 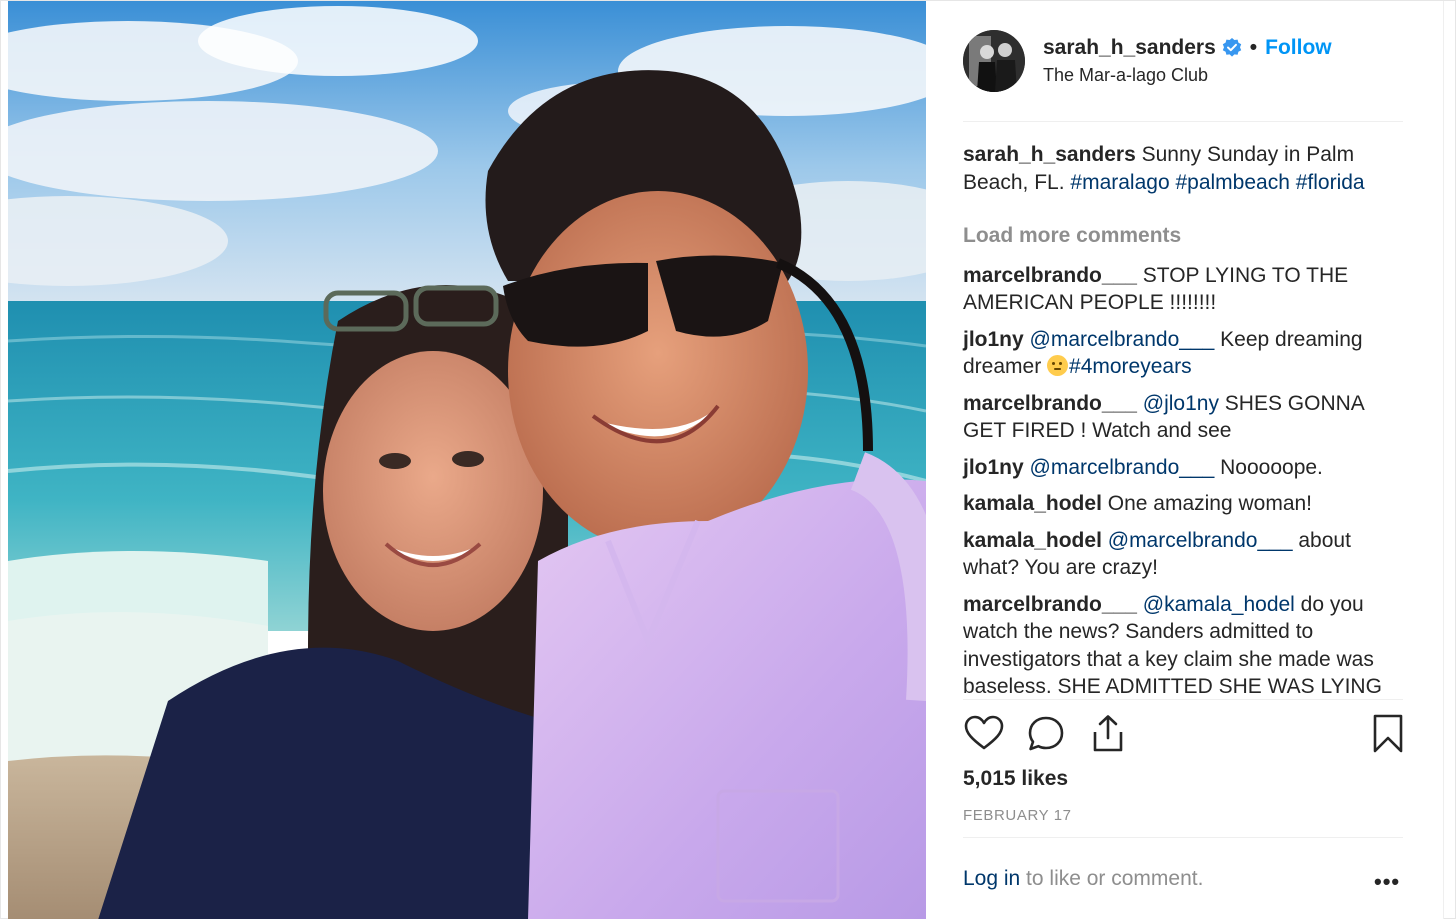 What do you see at coordinates (1183, 837) in the screenshot?
I see `footer-divider` at bounding box center [1183, 837].